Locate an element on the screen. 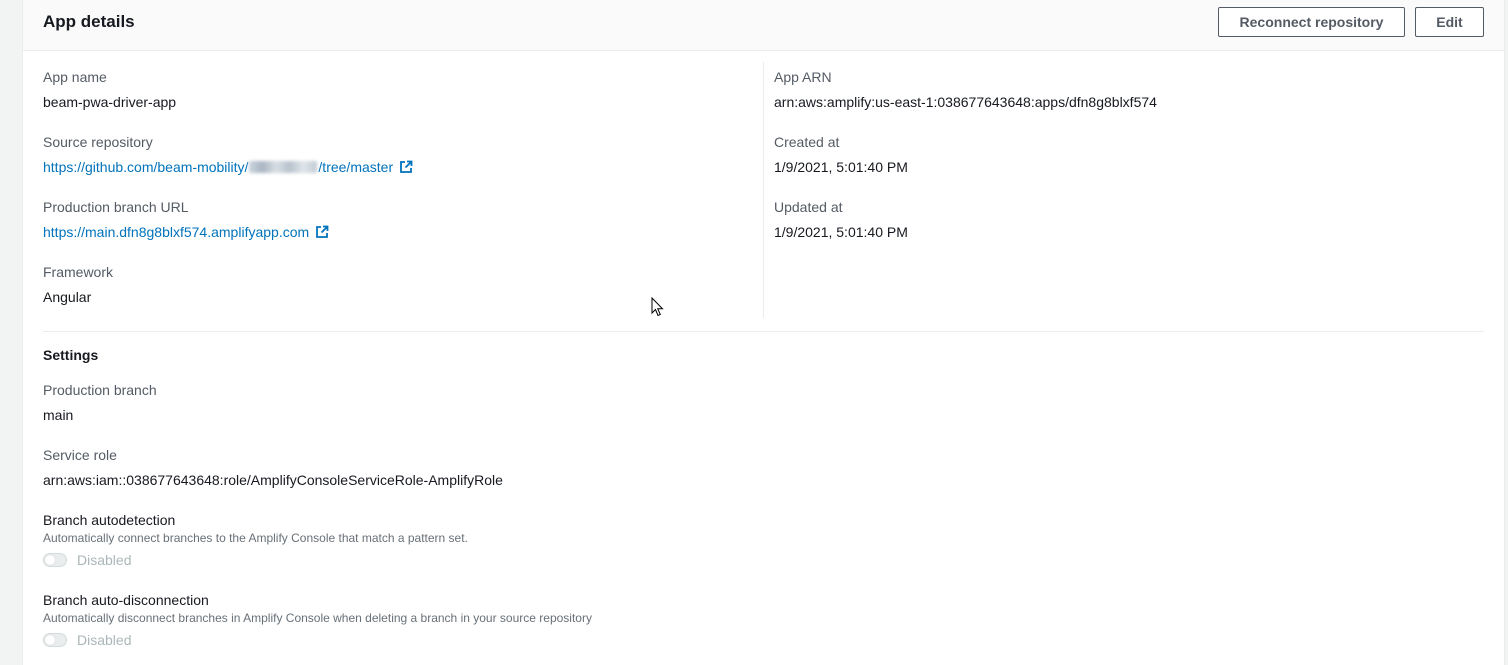 This screenshot has height=665, width=1508. branch-autodetection-state: Disabled is located at coordinates (104, 560).